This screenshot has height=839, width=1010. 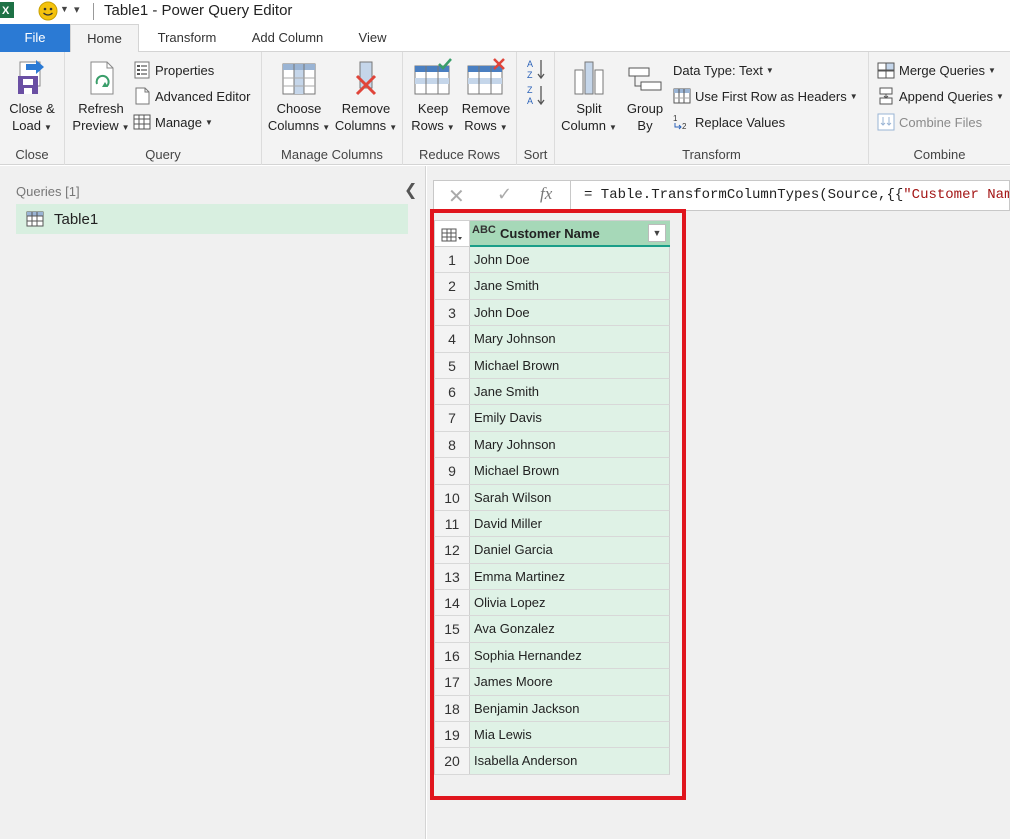 What do you see at coordinates (569, 550) in the screenshot?
I see `cell-customer-name: Daniel Garcia` at bounding box center [569, 550].